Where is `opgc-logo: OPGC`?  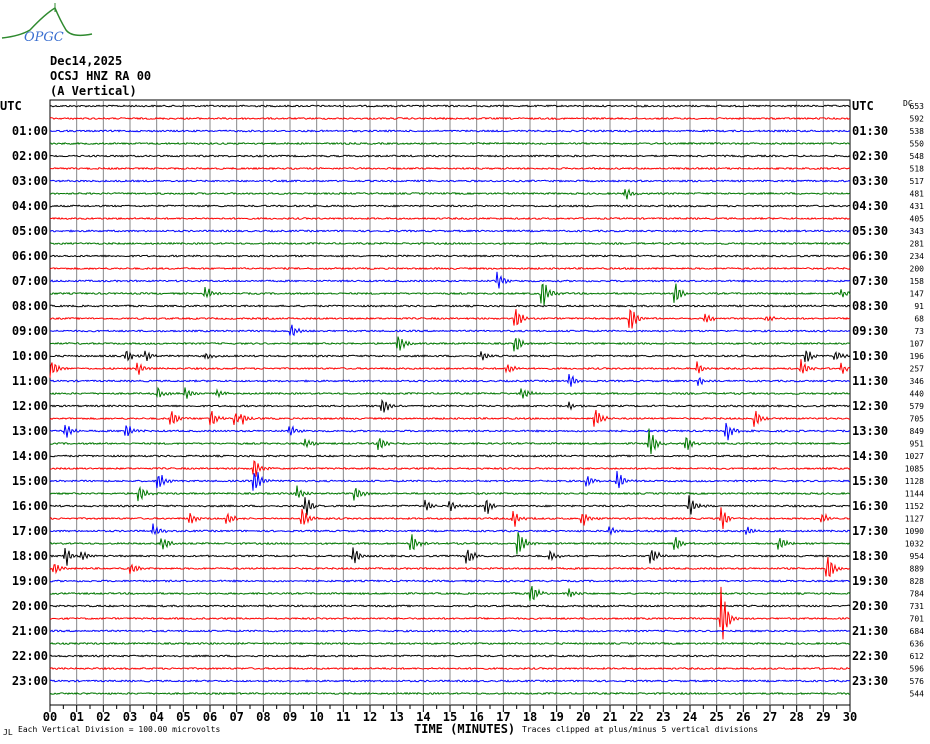
opgc-logo: OPGC is located at coordinates (47, 24).